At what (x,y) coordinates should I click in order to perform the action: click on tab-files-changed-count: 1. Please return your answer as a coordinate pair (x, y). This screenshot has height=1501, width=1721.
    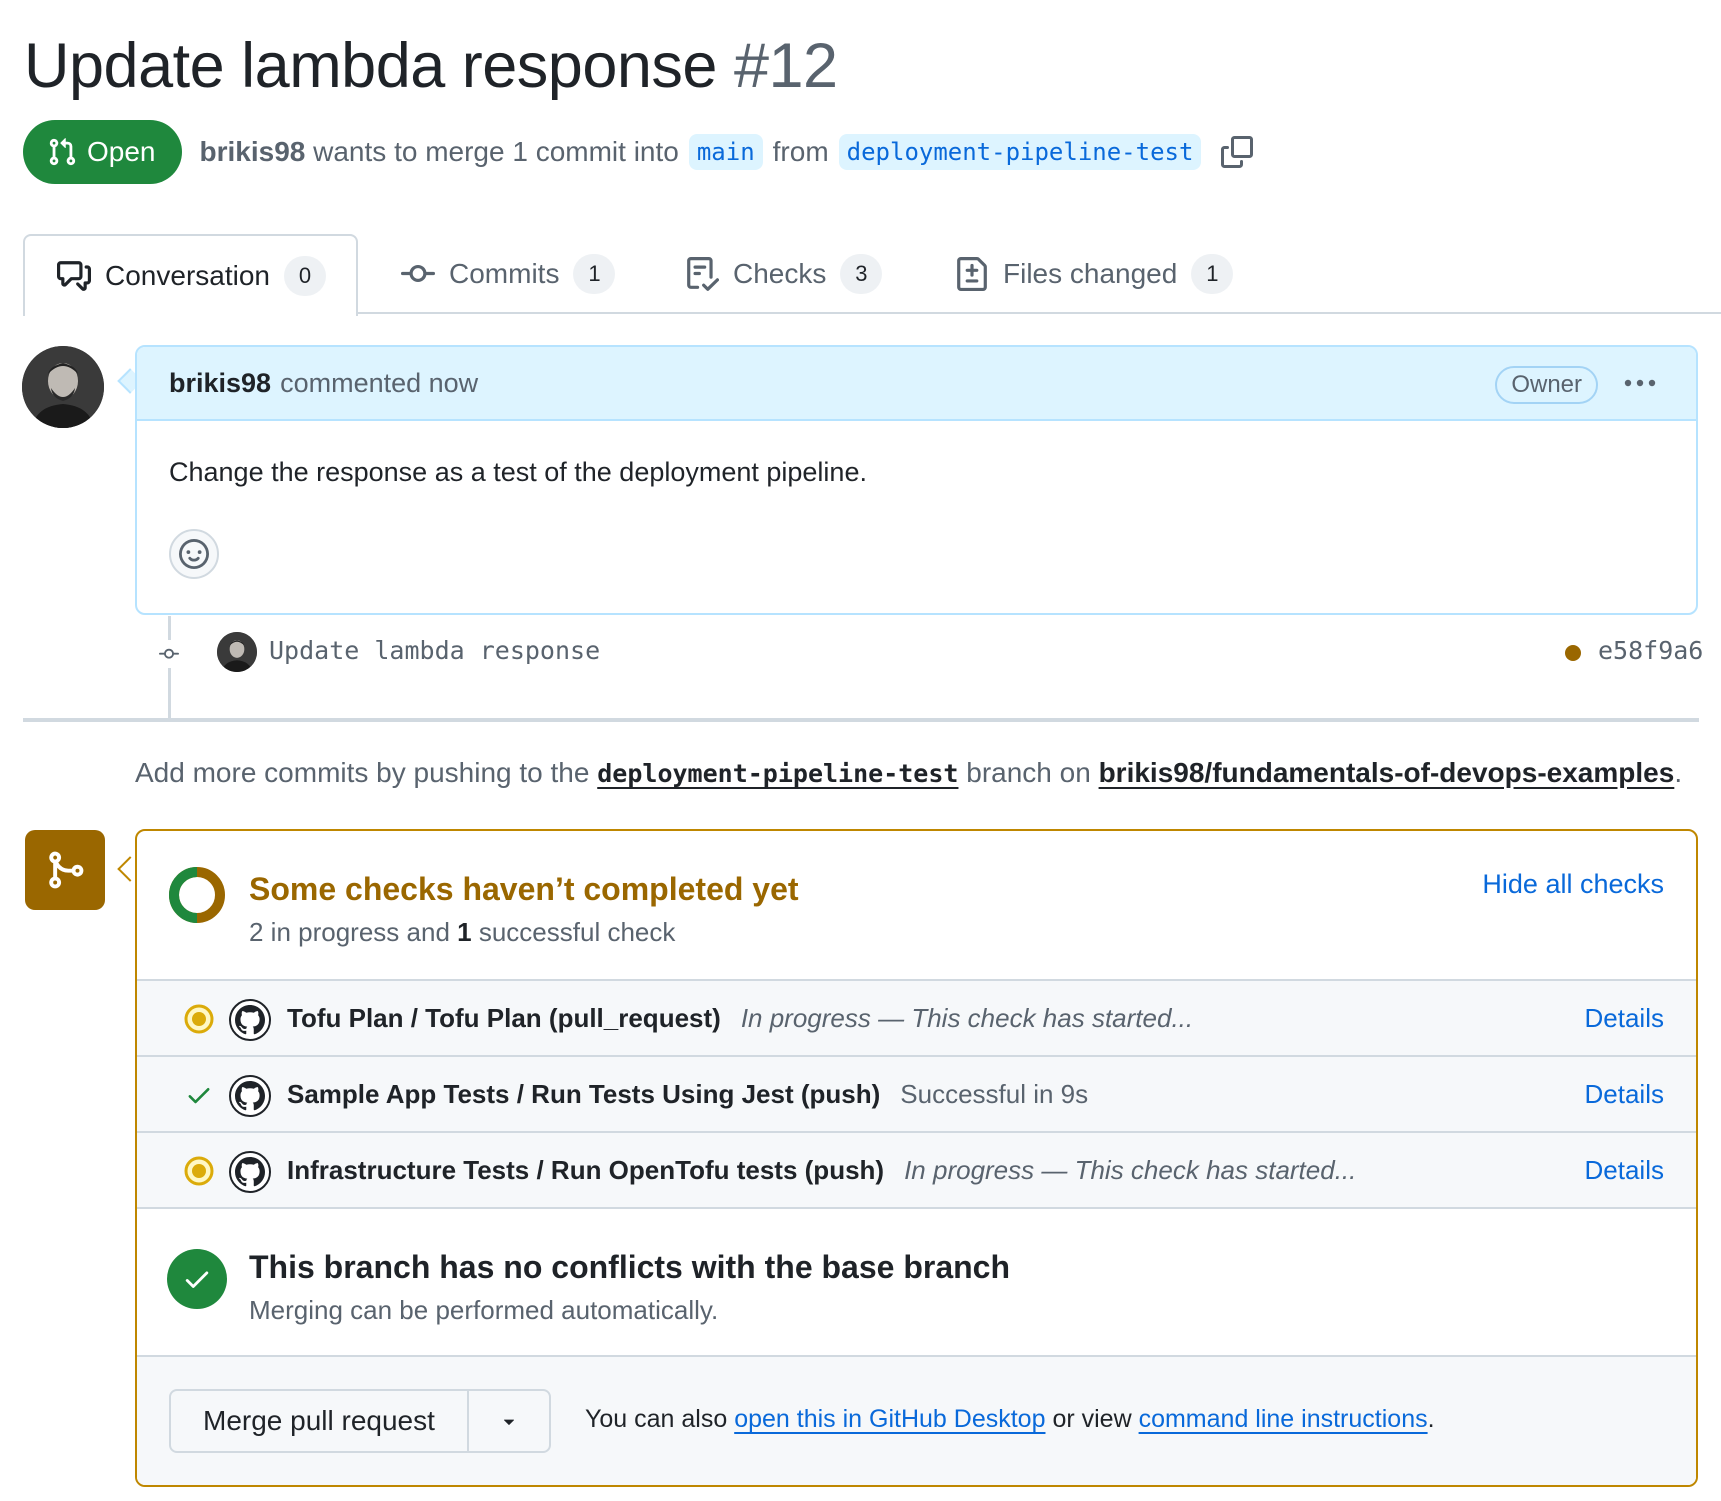
    Looking at the image, I should click on (1212, 274).